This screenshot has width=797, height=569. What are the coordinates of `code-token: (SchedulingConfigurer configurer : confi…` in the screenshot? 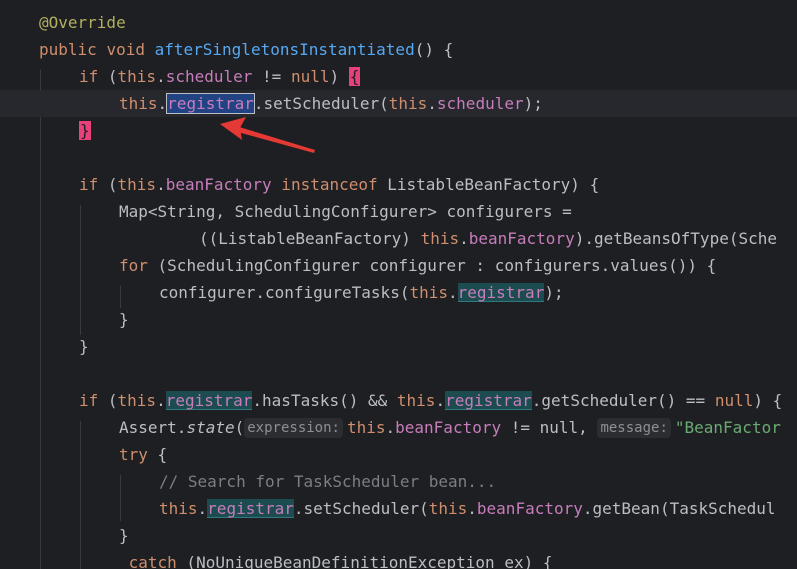 It's located at (432, 265).